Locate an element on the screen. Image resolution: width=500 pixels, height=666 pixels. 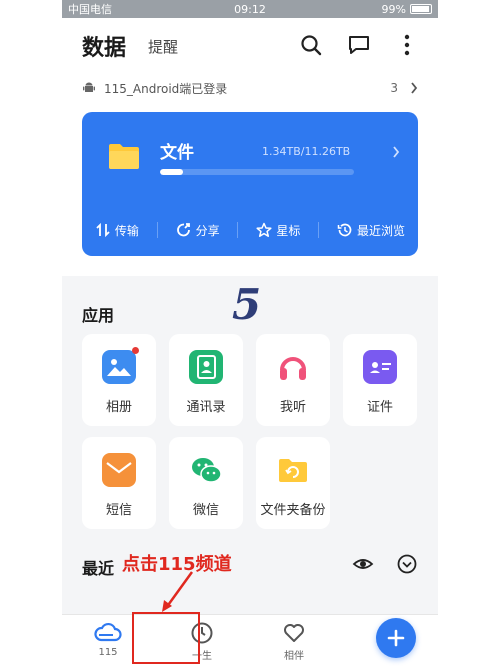
plus-icon is located at coordinates (396, 638).